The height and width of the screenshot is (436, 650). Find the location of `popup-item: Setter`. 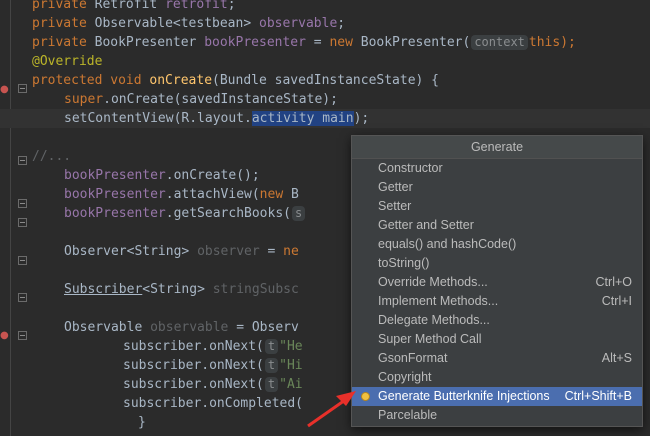

popup-item: Setter is located at coordinates (497, 206).